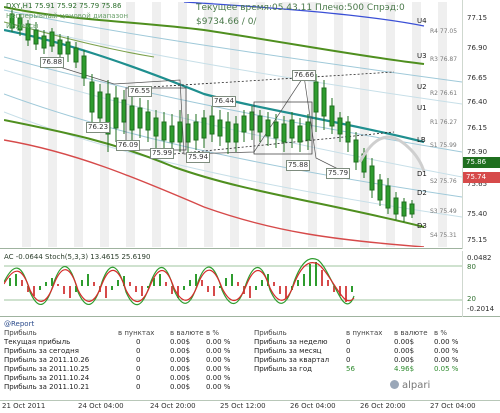  I want to click on level-s1: S1 75.99, so click(443, 145).